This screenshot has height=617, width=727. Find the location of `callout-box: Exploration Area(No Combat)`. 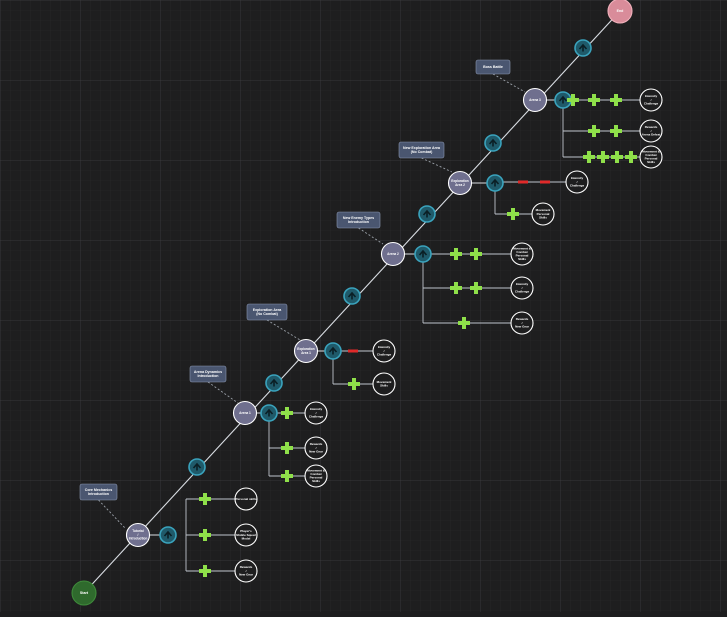

callout-box: Exploration Area(No Combat) is located at coordinates (267, 312).